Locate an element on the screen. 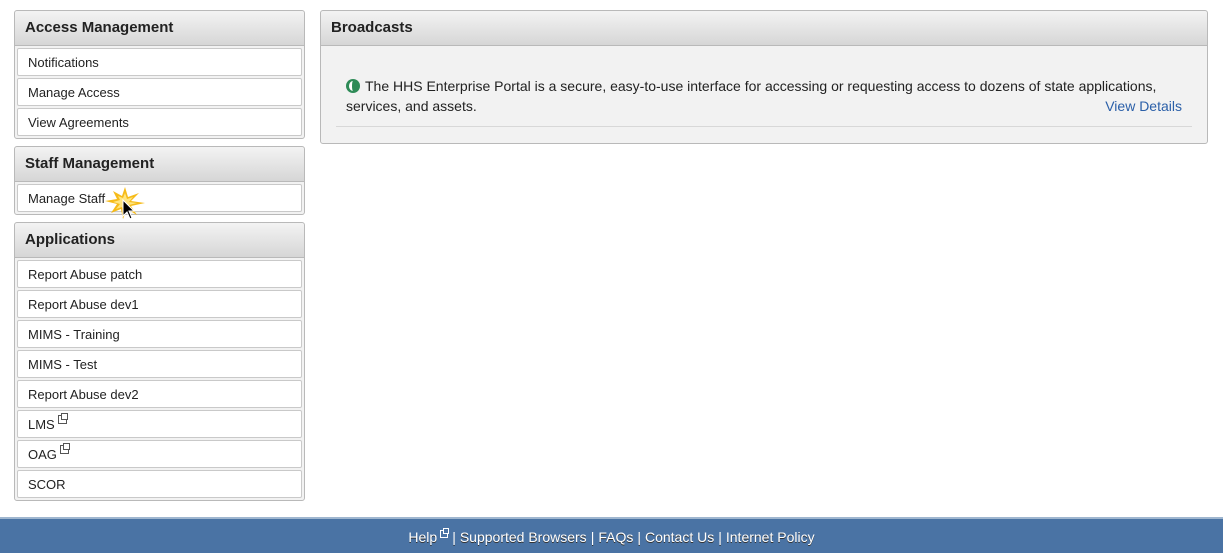  broadcasts-heading: Broadcasts is located at coordinates (764, 28).